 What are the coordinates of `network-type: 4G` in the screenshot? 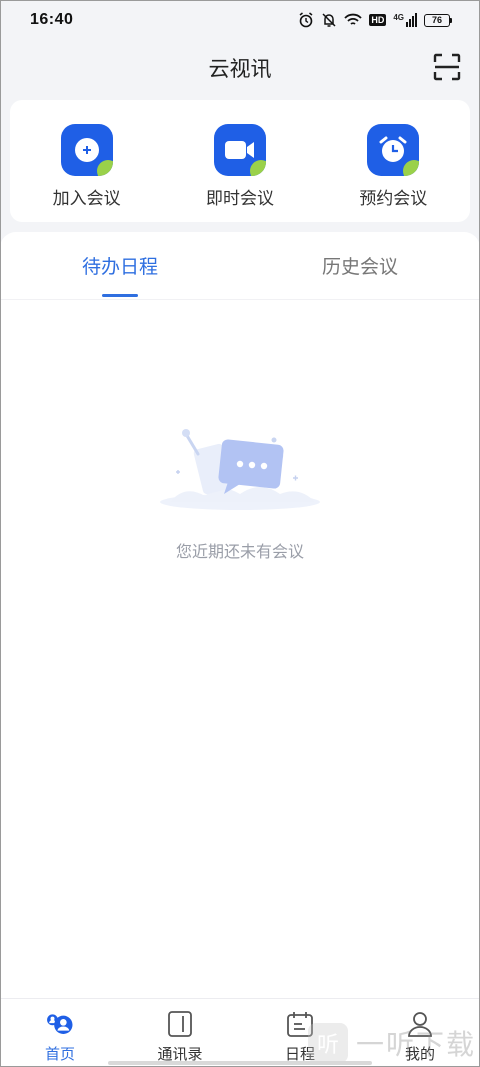 It's located at (398, 17).